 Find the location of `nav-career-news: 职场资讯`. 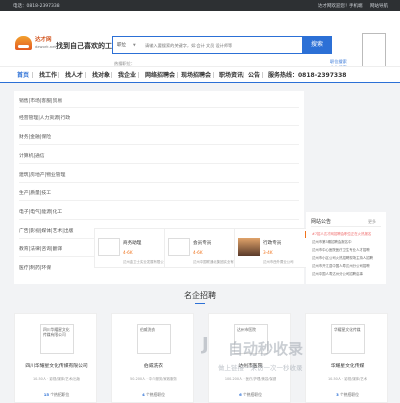

nav-career-news: 职场资讯 is located at coordinates (231, 74).